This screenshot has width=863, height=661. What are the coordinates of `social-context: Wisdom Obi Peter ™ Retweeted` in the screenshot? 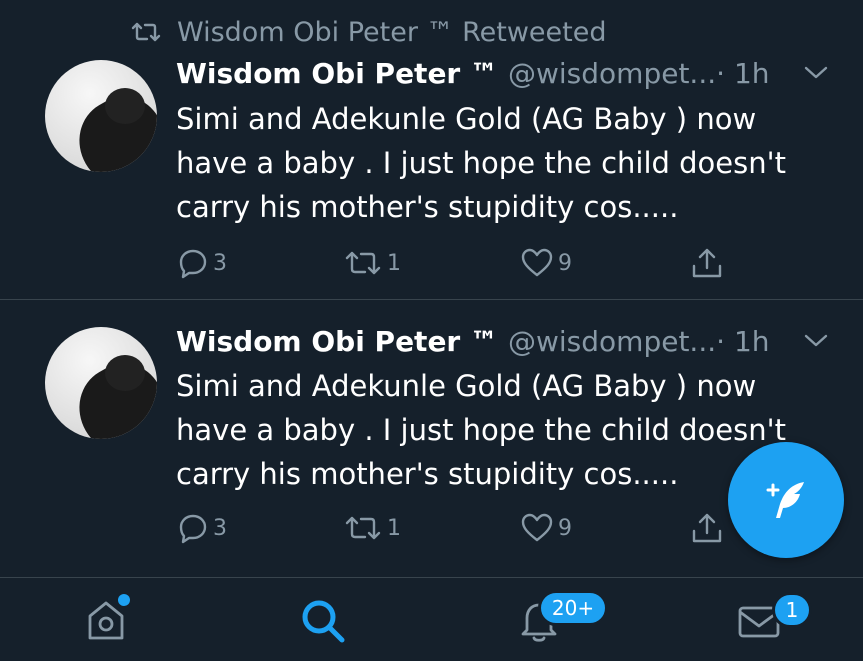 It's located at (368, 32).